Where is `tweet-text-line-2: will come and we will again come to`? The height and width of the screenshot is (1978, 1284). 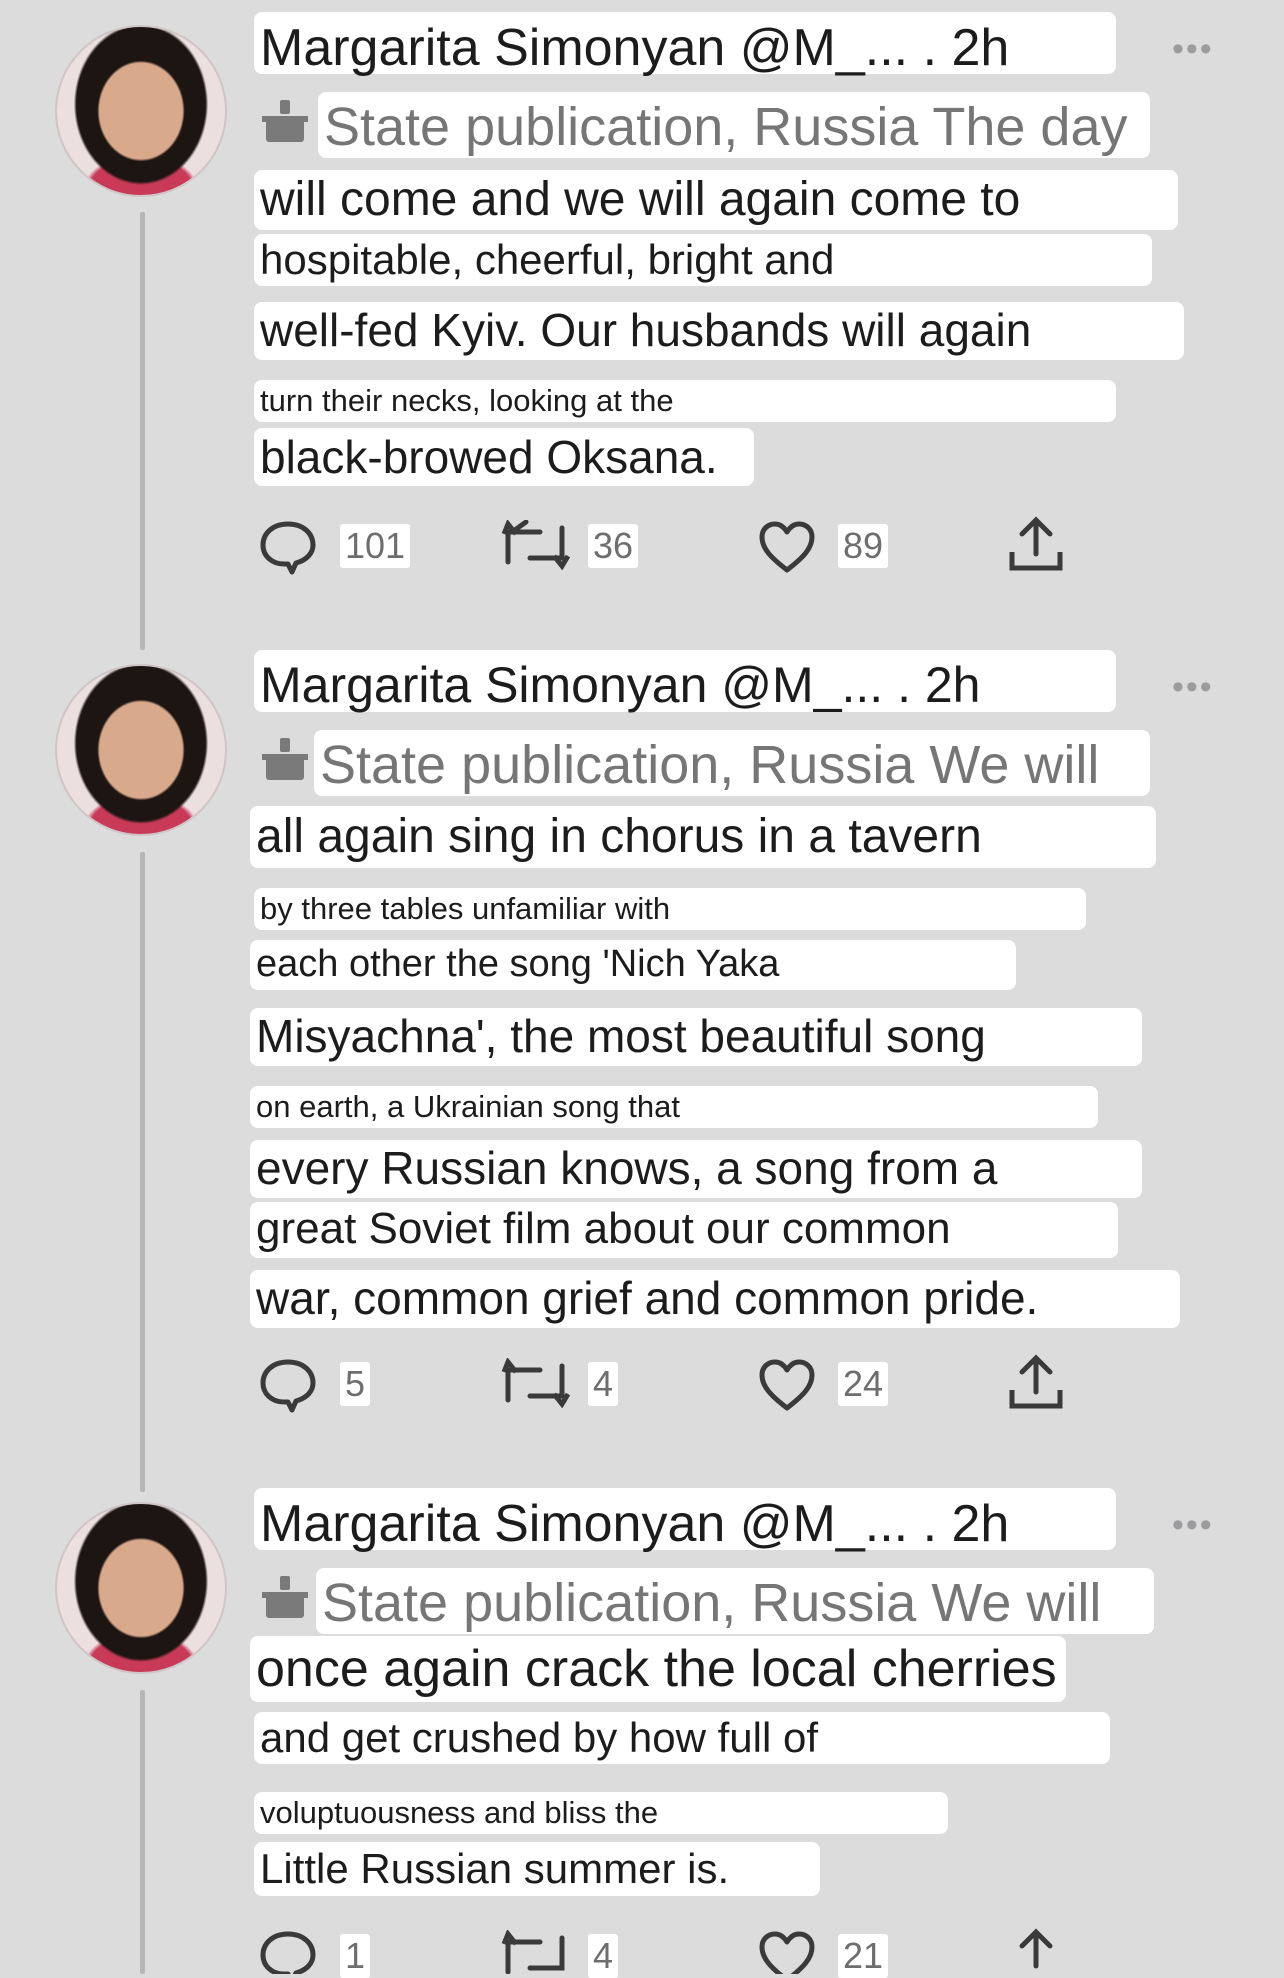 tweet-text-line-2: will come and we will again come to is located at coordinates (716, 200).